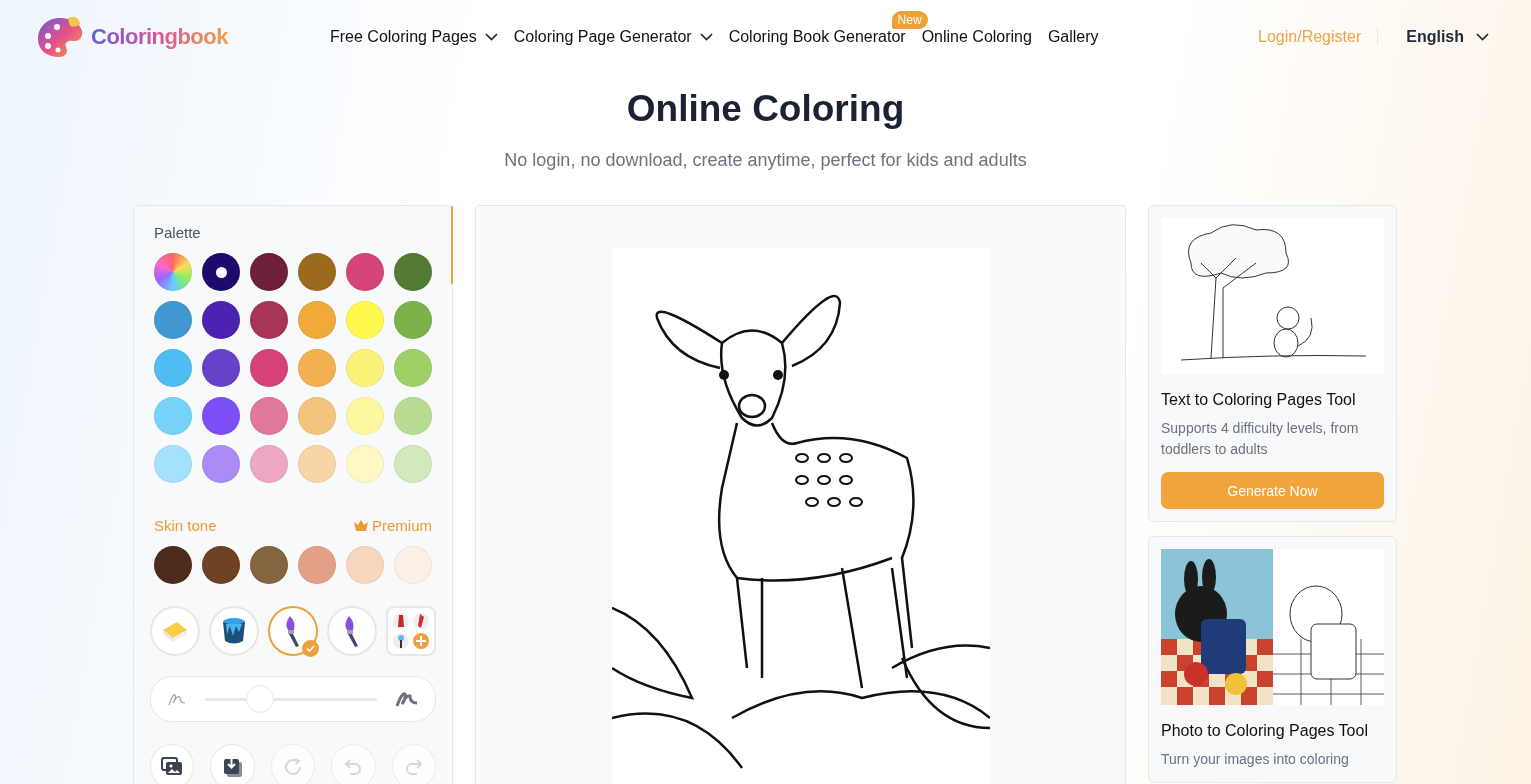 This screenshot has width=1531, height=784. I want to click on check-icon, so click(310, 648).